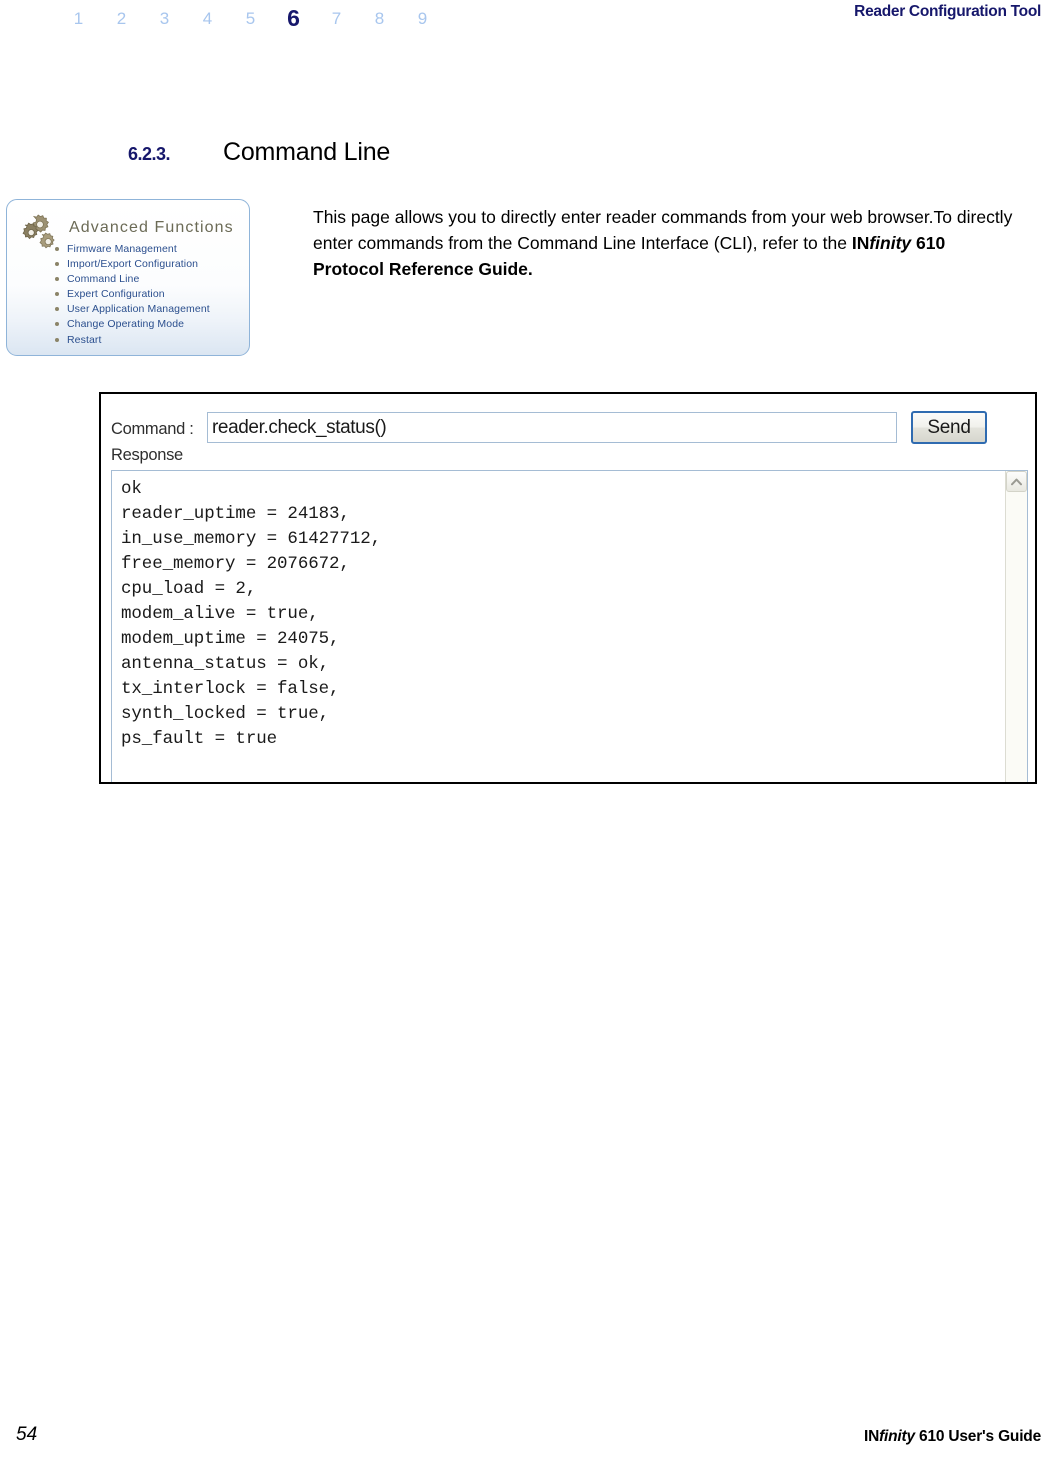  I want to click on chapter-number-2: 2, so click(121, 19).